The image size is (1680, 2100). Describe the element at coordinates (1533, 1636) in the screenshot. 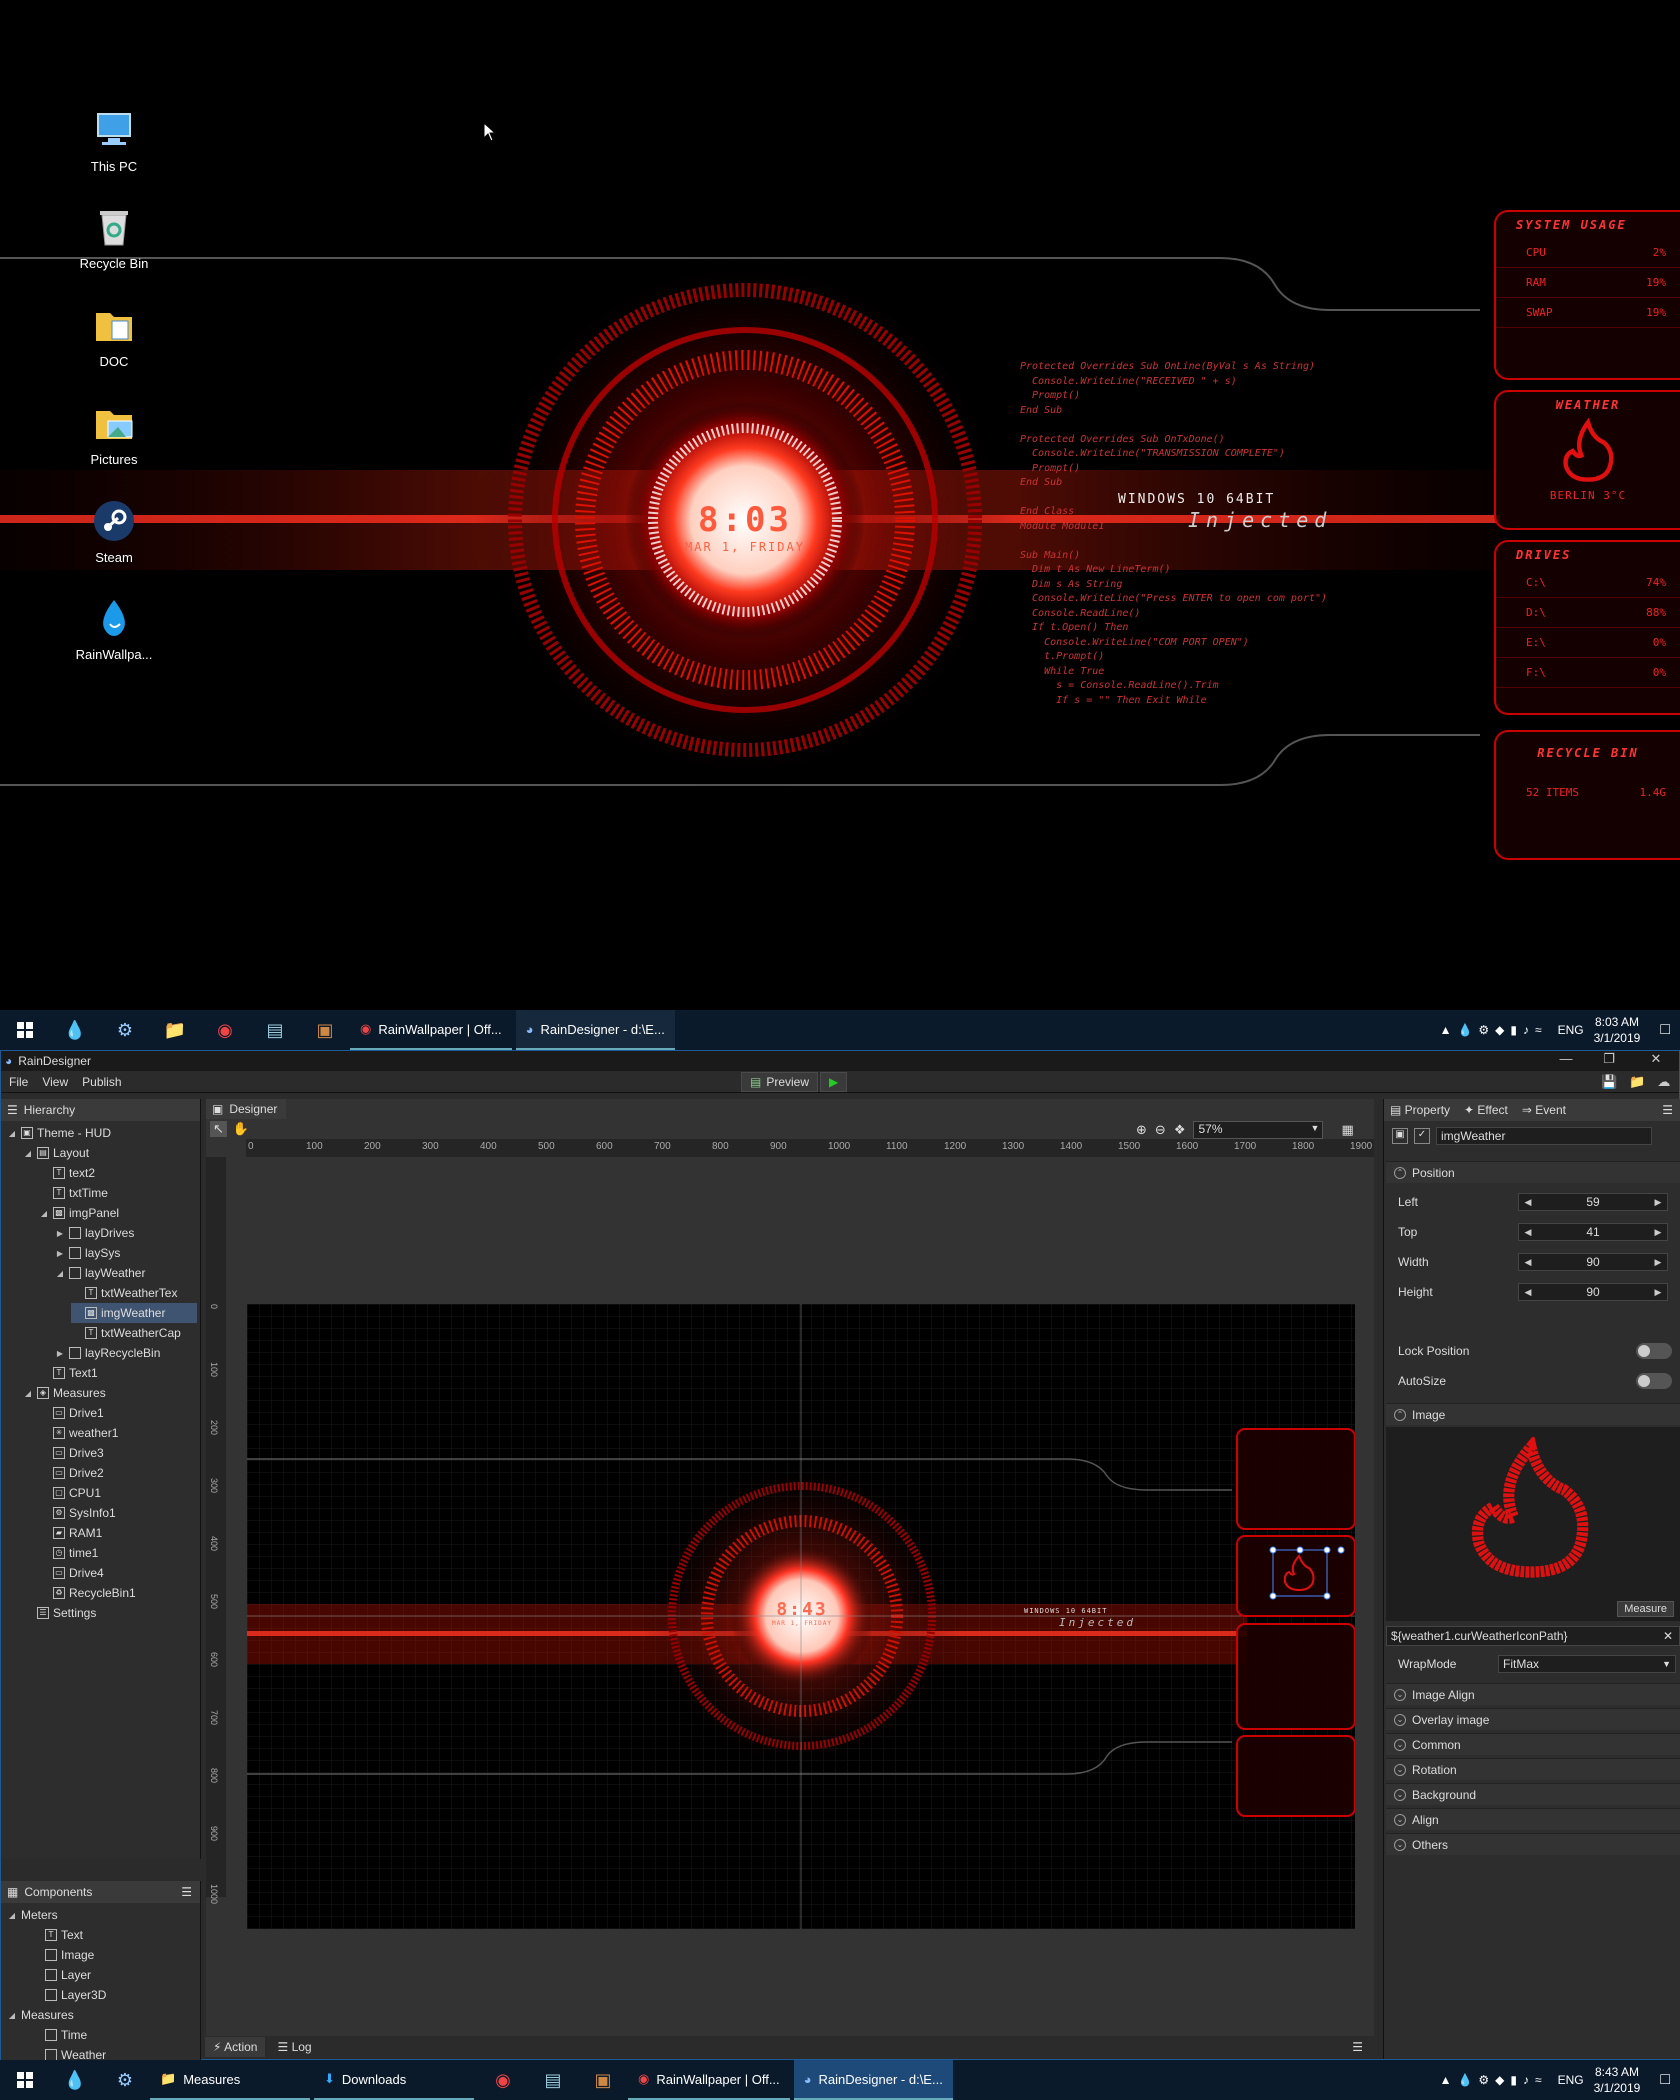

I see `image-path-input: ${weather1.curWeatherIconPath} ✕` at that location.